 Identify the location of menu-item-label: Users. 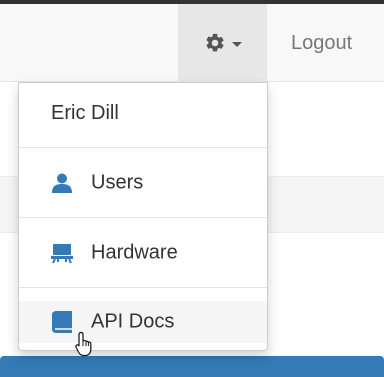
(117, 182).